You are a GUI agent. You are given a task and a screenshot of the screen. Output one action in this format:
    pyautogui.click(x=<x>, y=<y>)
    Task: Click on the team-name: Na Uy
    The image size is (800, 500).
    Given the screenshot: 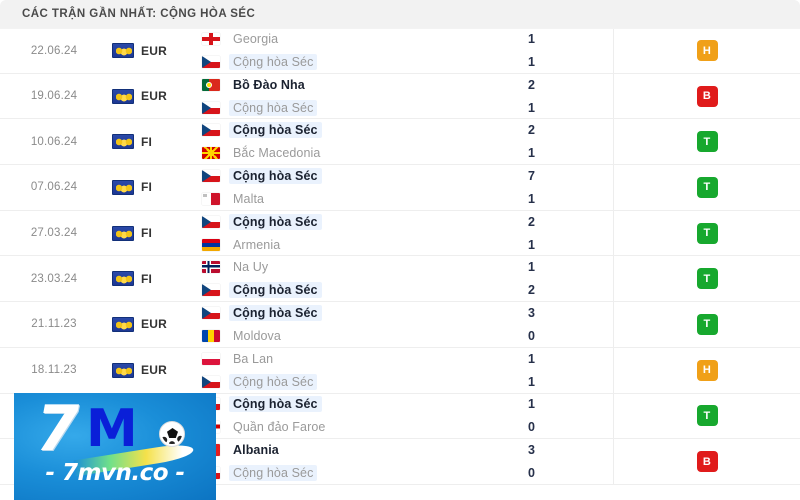 What is the action you would take?
    pyautogui.click(x=250, y=267)
    